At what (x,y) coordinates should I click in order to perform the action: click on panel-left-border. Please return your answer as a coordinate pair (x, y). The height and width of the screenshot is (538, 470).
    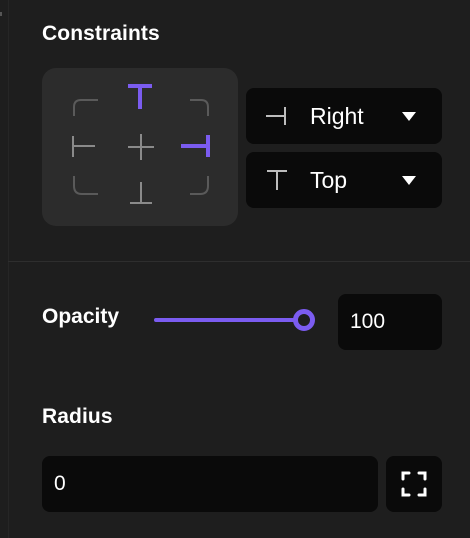
    Looking at the image, I should click on (8, 269).